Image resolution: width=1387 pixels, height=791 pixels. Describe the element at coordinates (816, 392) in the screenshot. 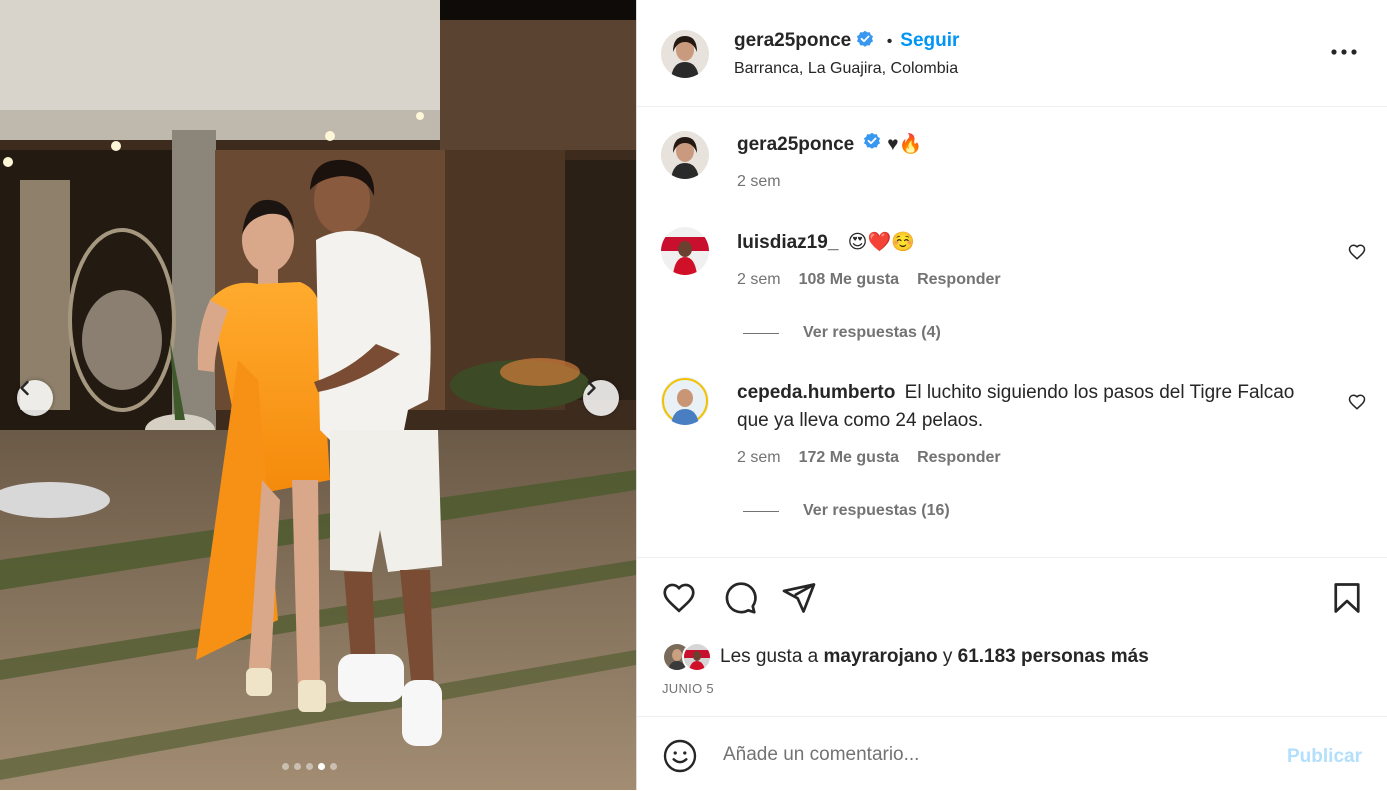

I see `comment-username: cepeda.humberto` at that location.